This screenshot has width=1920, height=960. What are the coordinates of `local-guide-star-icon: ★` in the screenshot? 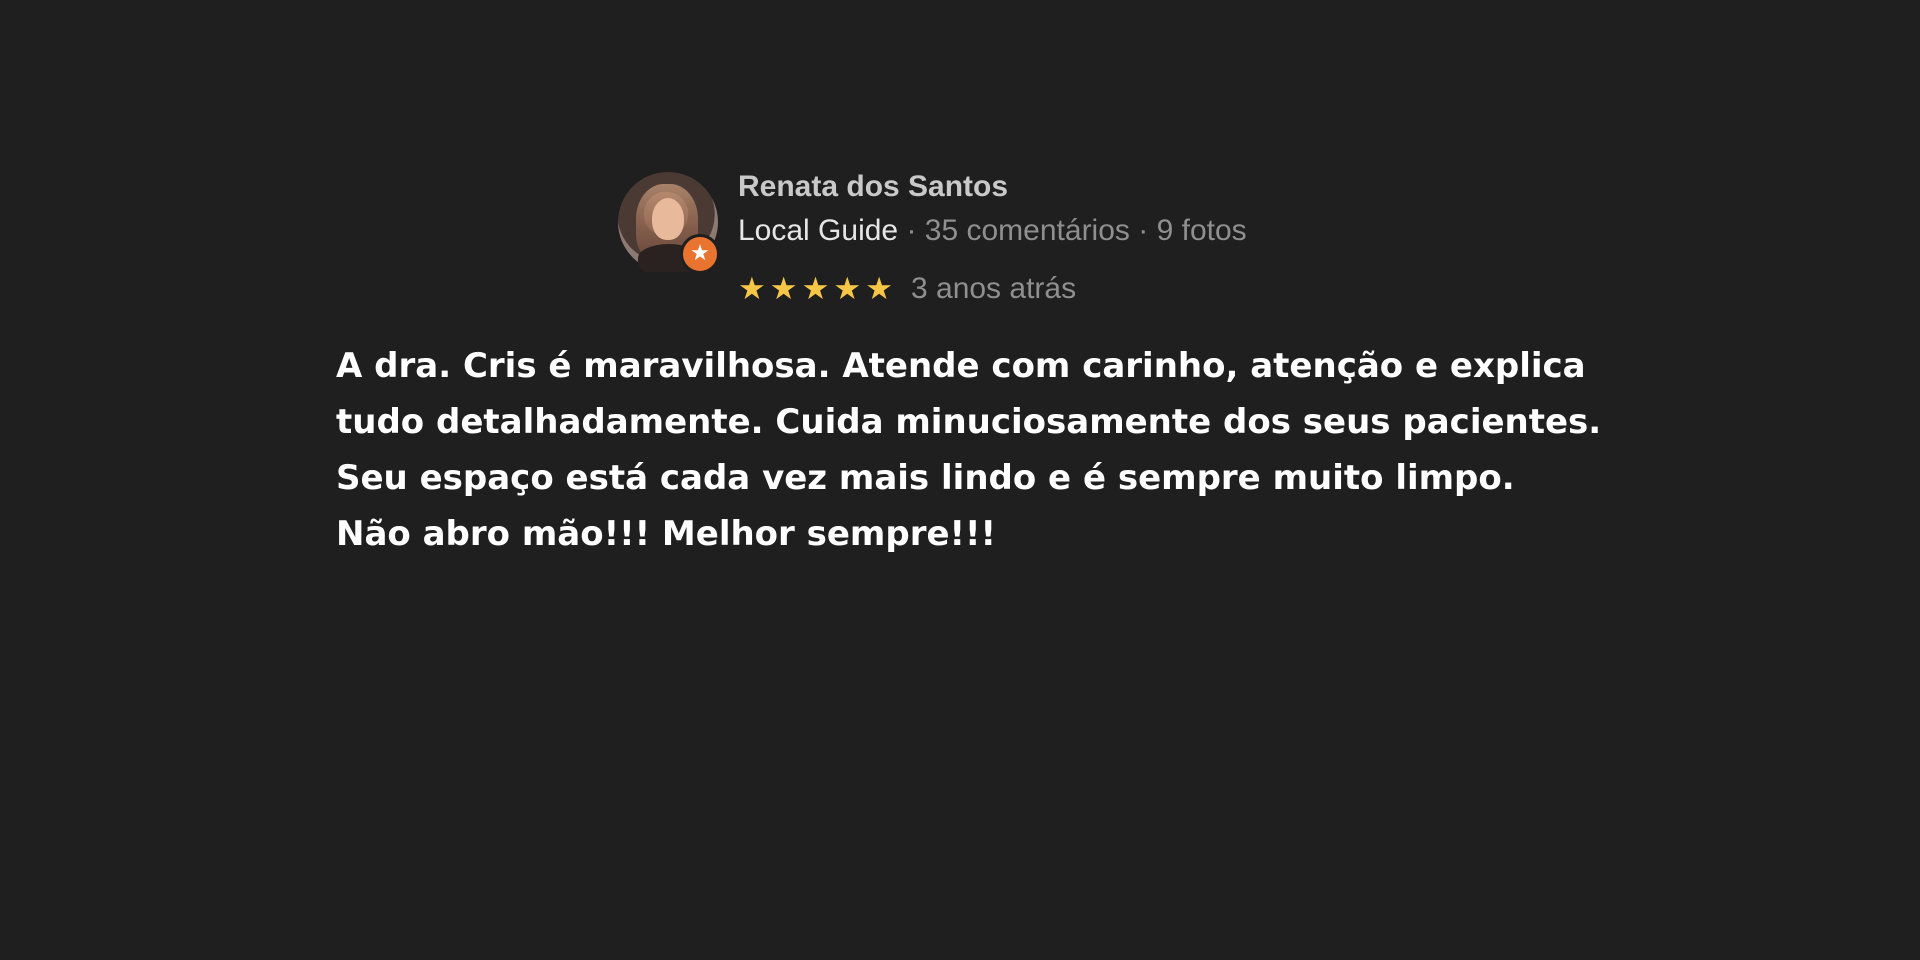 It's located at (700, 254).